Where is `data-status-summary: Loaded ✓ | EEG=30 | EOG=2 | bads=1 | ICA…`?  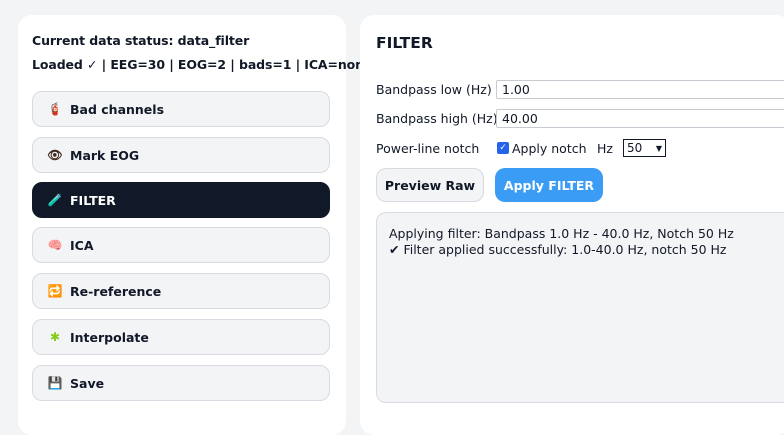 data-status-summary: Loaded ✓ | EEG=30 | EOG=2 | bads=1 | ICA… is located at coordinates (202, 64).